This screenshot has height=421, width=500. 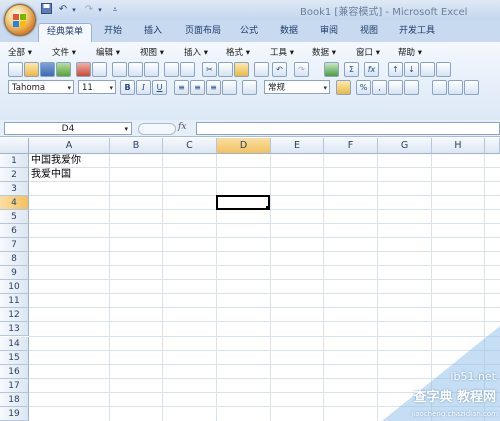 What do you see at coordinates (395, 69) in the screenshot?
I see `sort-ascending-icon: ↑` at bounding box center [395, 69].